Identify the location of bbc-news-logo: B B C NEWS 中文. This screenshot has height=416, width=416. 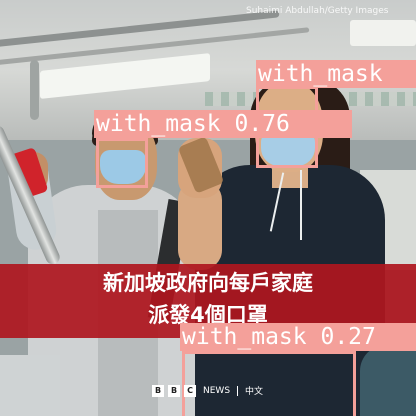
(207, 390).